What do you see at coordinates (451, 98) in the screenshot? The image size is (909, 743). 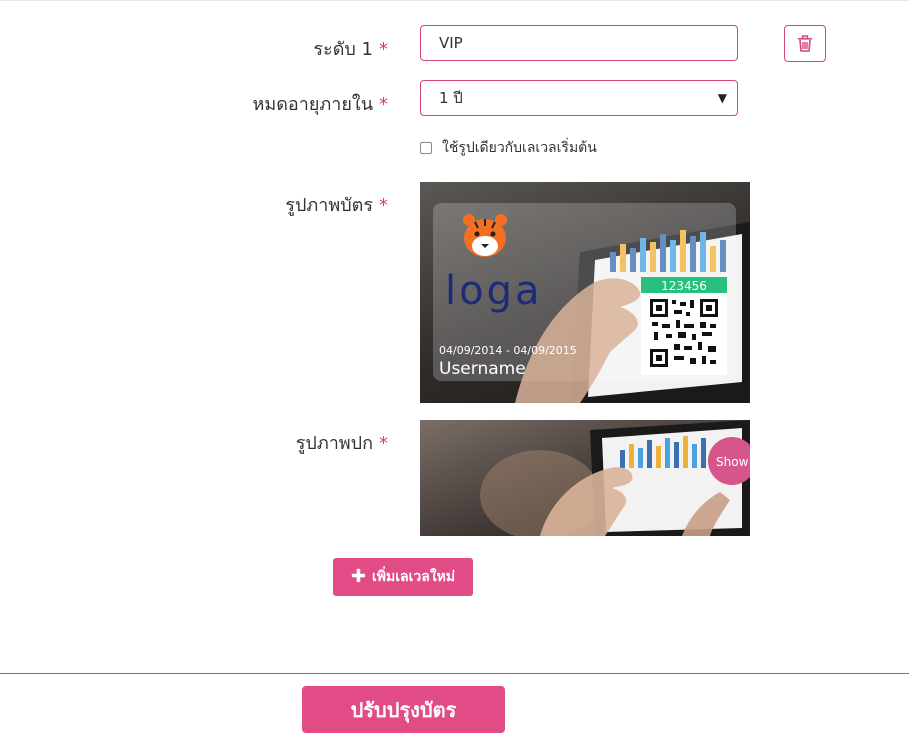 I see `expiry-selected-value: 1 ปี` at bounding box center [451, 98].